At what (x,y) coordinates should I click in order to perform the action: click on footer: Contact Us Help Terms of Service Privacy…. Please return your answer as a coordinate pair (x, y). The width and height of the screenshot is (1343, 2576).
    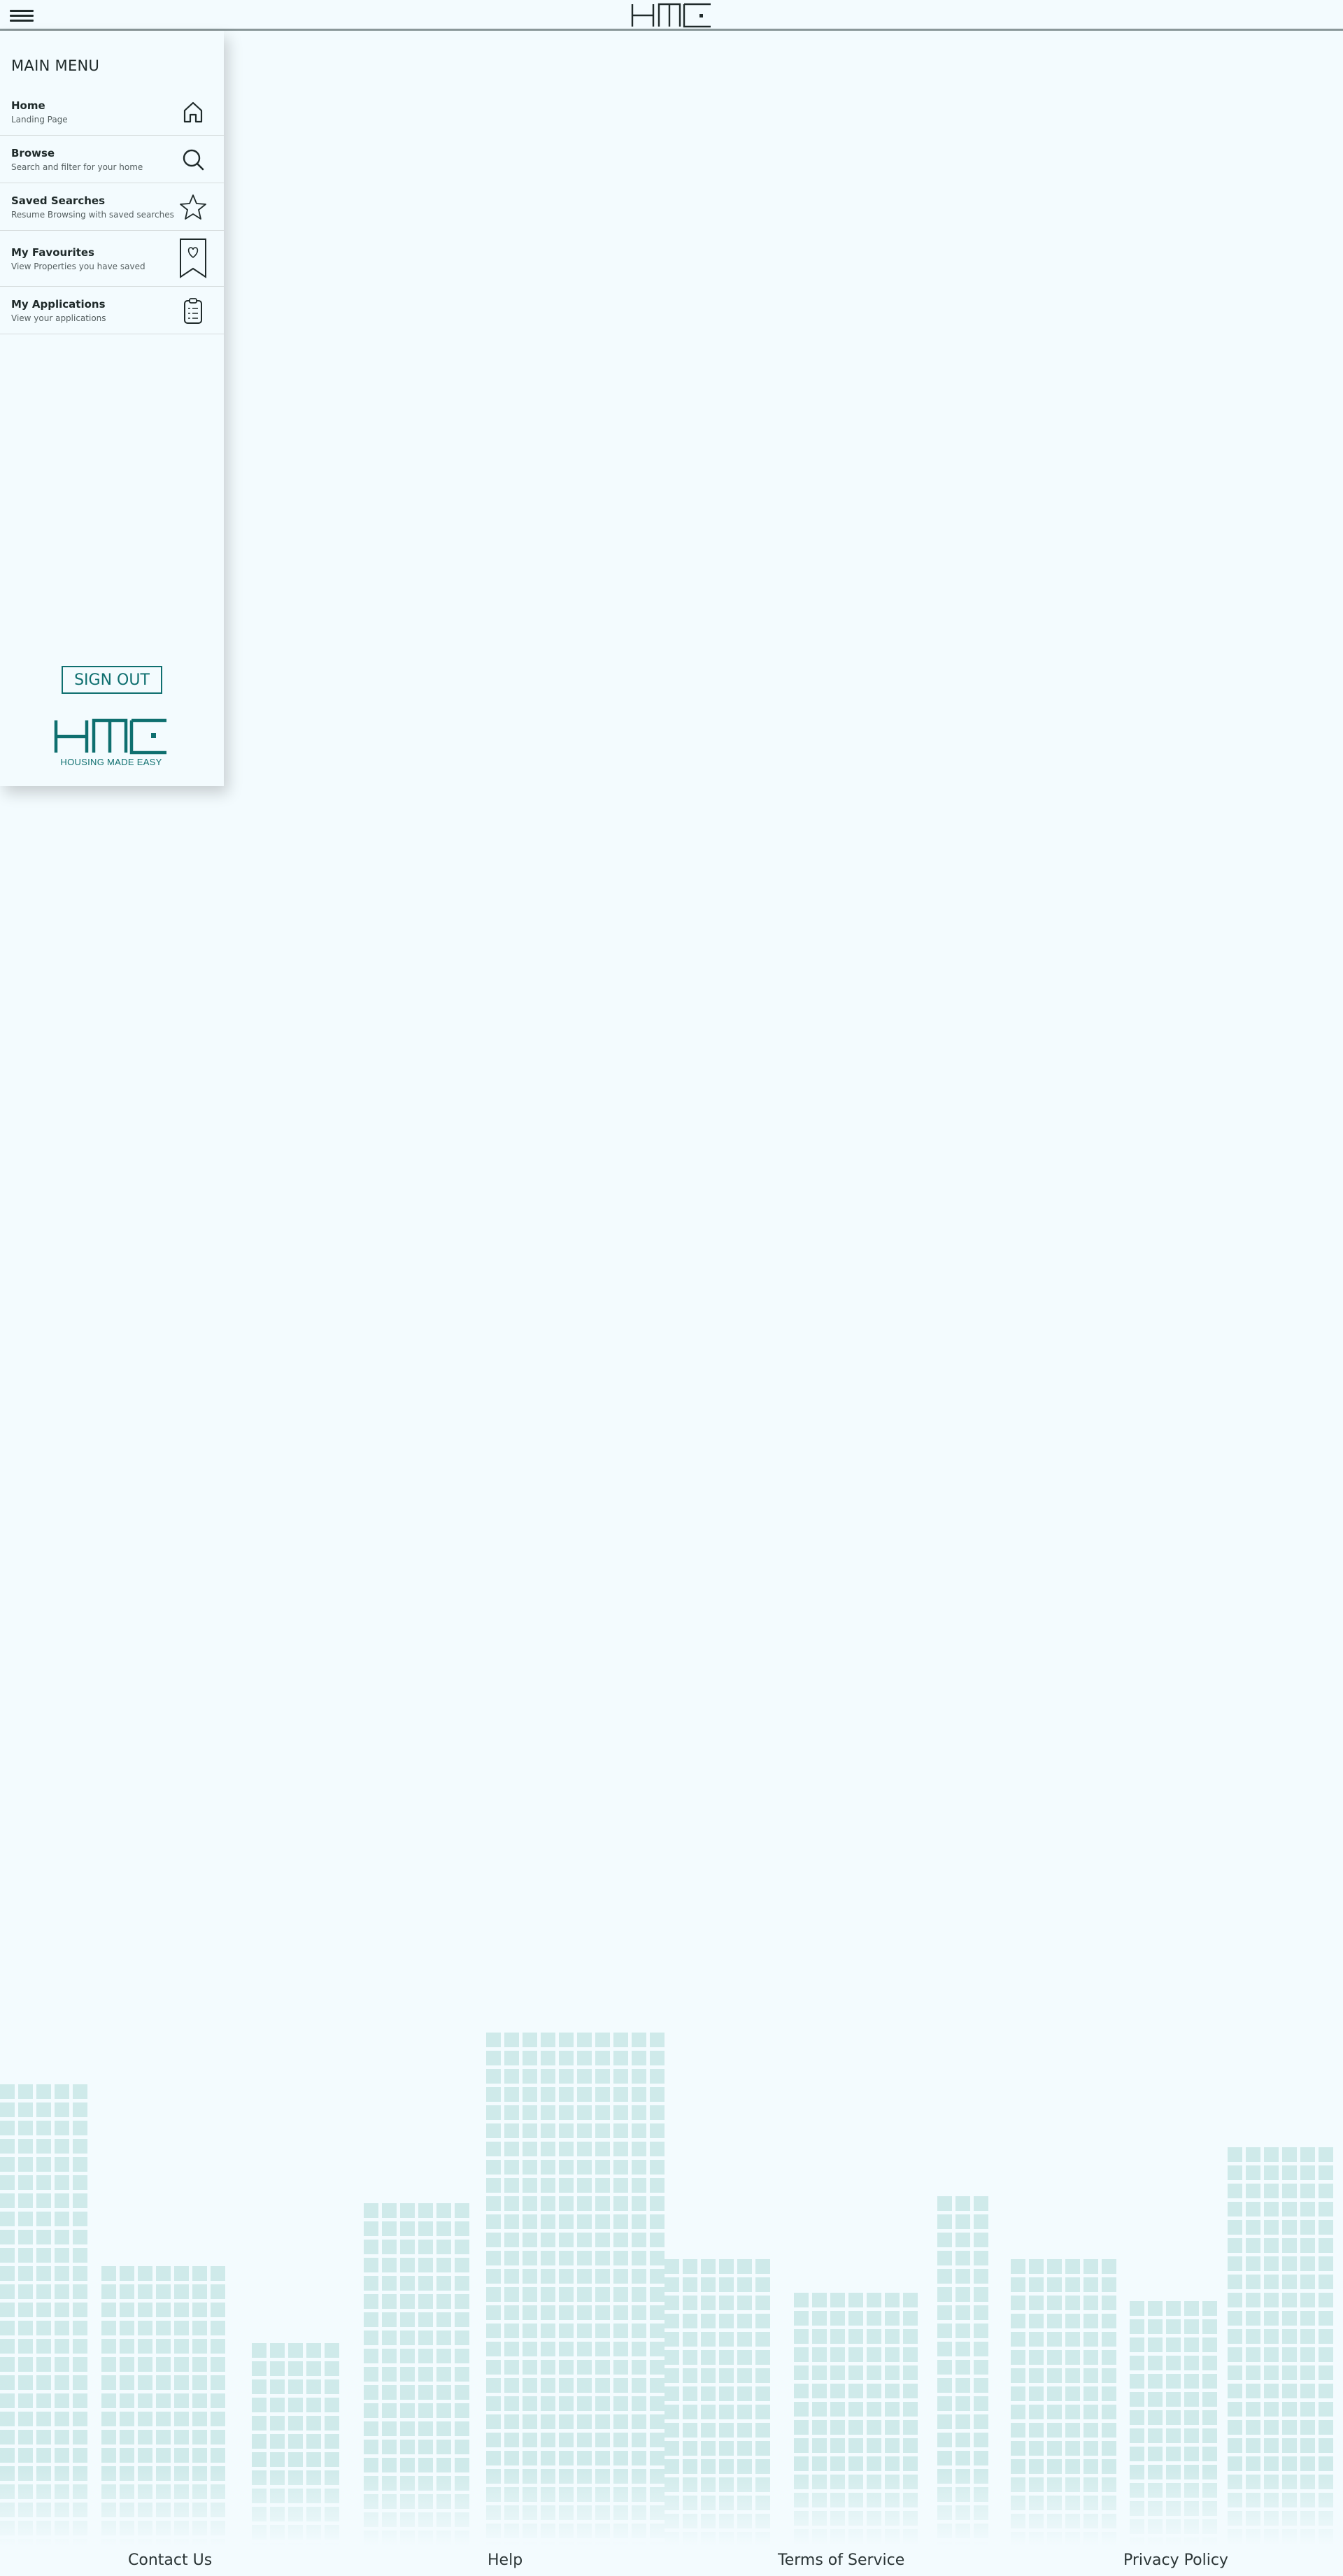
    Looking at the image, I should click on (671, 2561).